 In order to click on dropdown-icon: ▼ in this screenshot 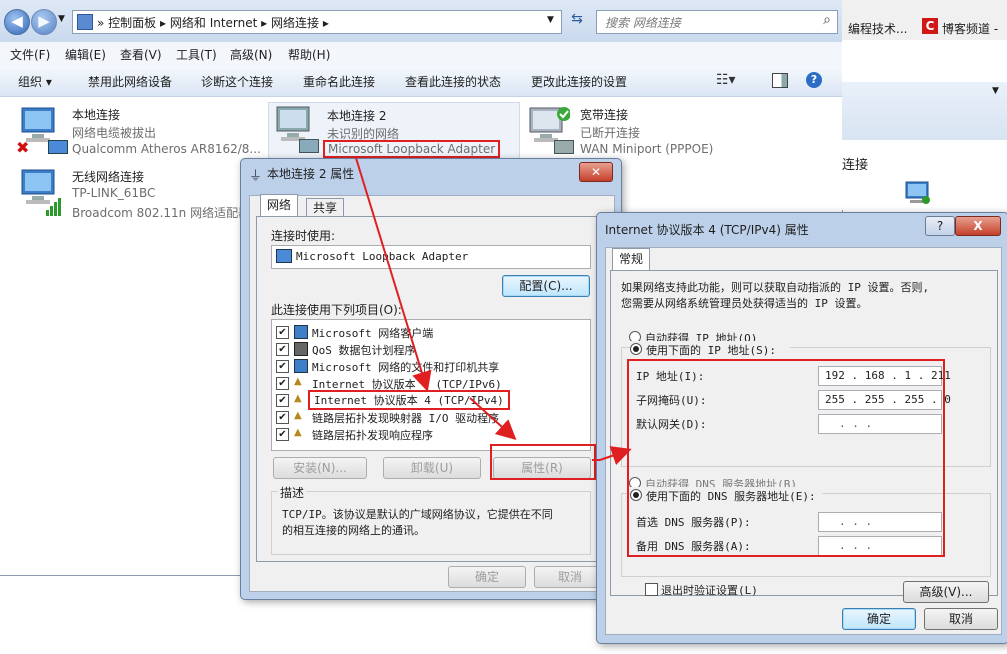, I will do `click(995, 91)`.